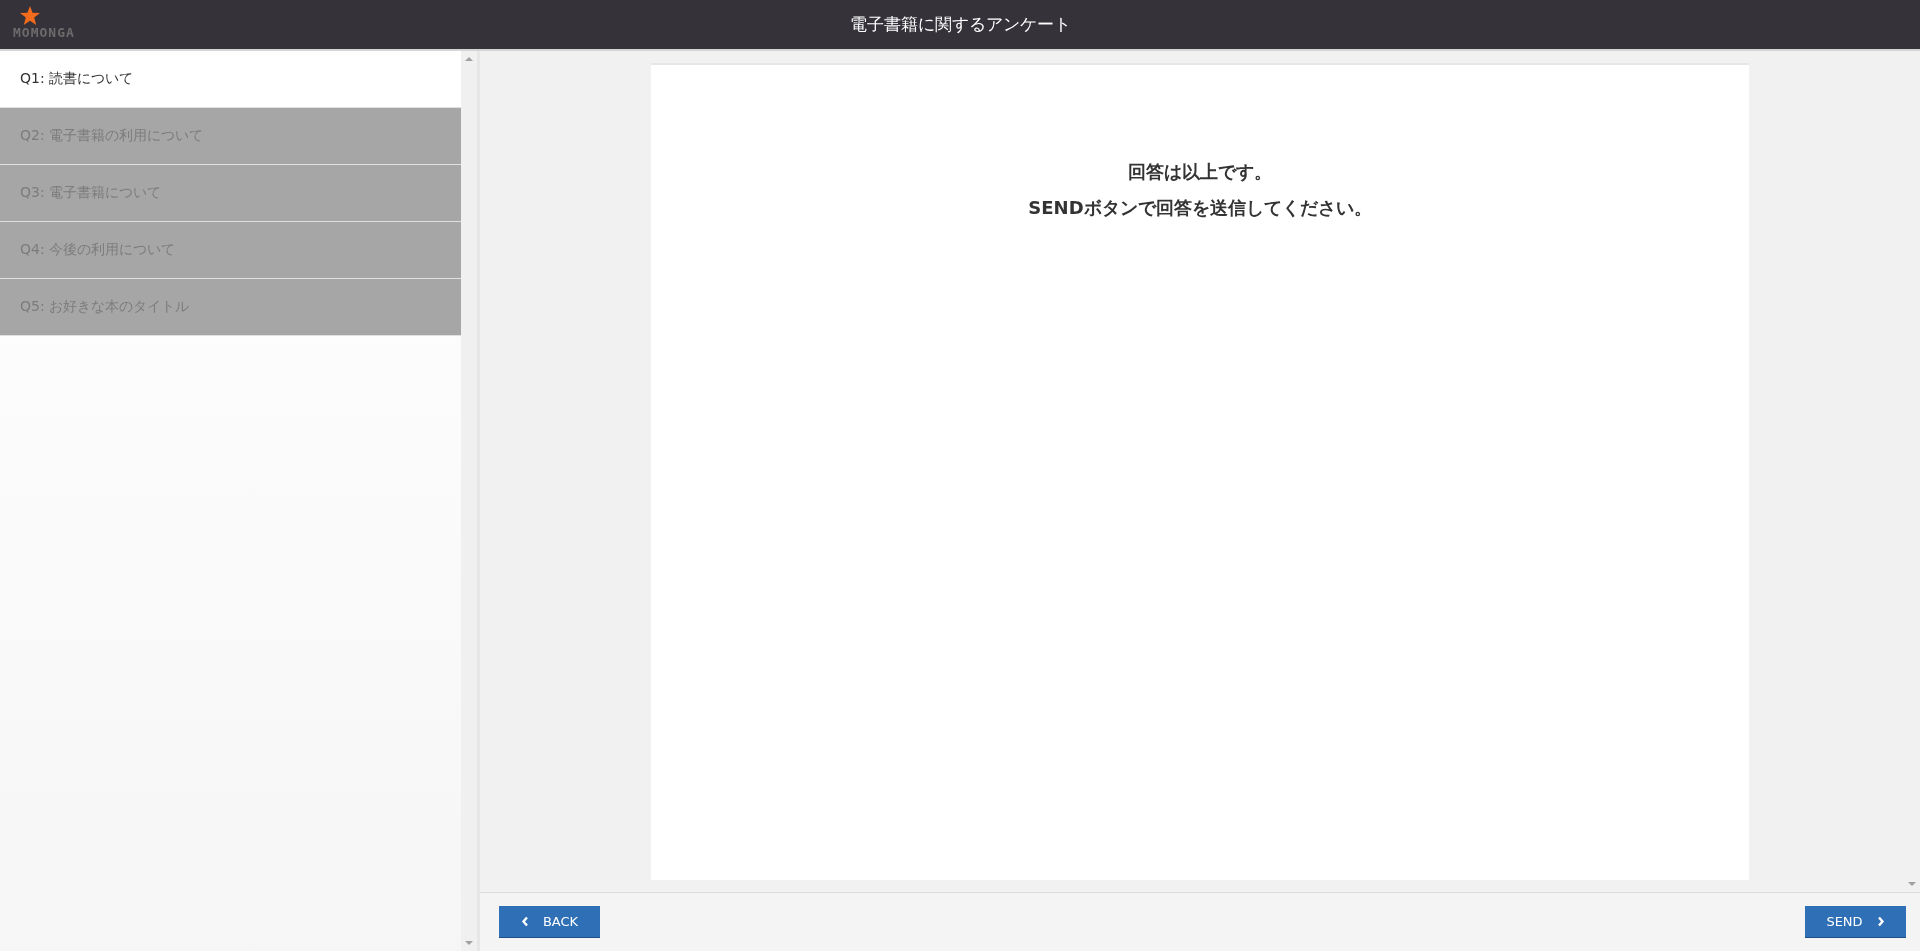  Describe the element at coordinates (1200, 172) in the screenshot. I see `message-text: 回答は以上です。` at that location.